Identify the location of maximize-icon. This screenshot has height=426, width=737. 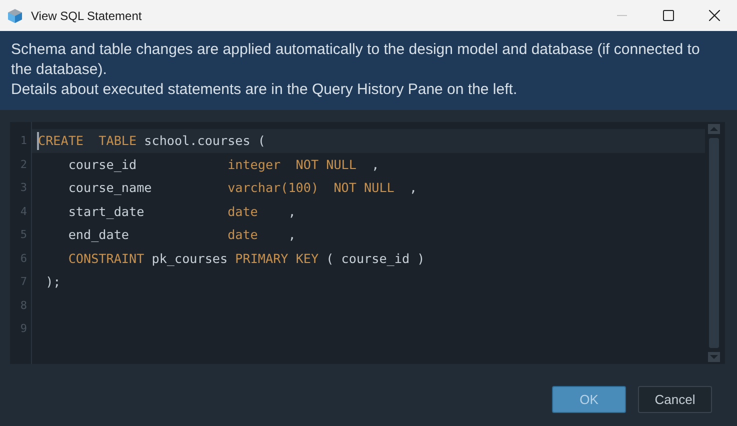
(668, 15).